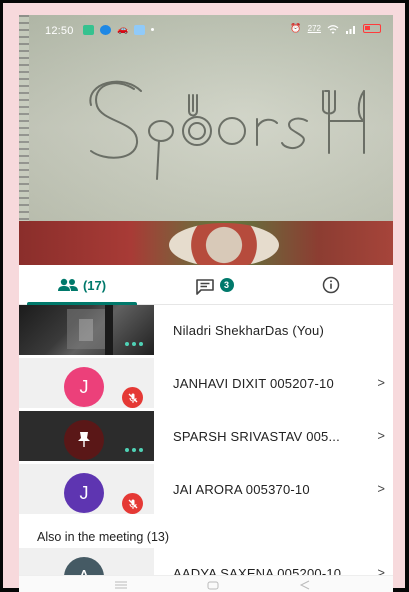  Describe the element at coordinates (296, 28) in the screenshot. I see `alarm-icon: ⏰` at that location.